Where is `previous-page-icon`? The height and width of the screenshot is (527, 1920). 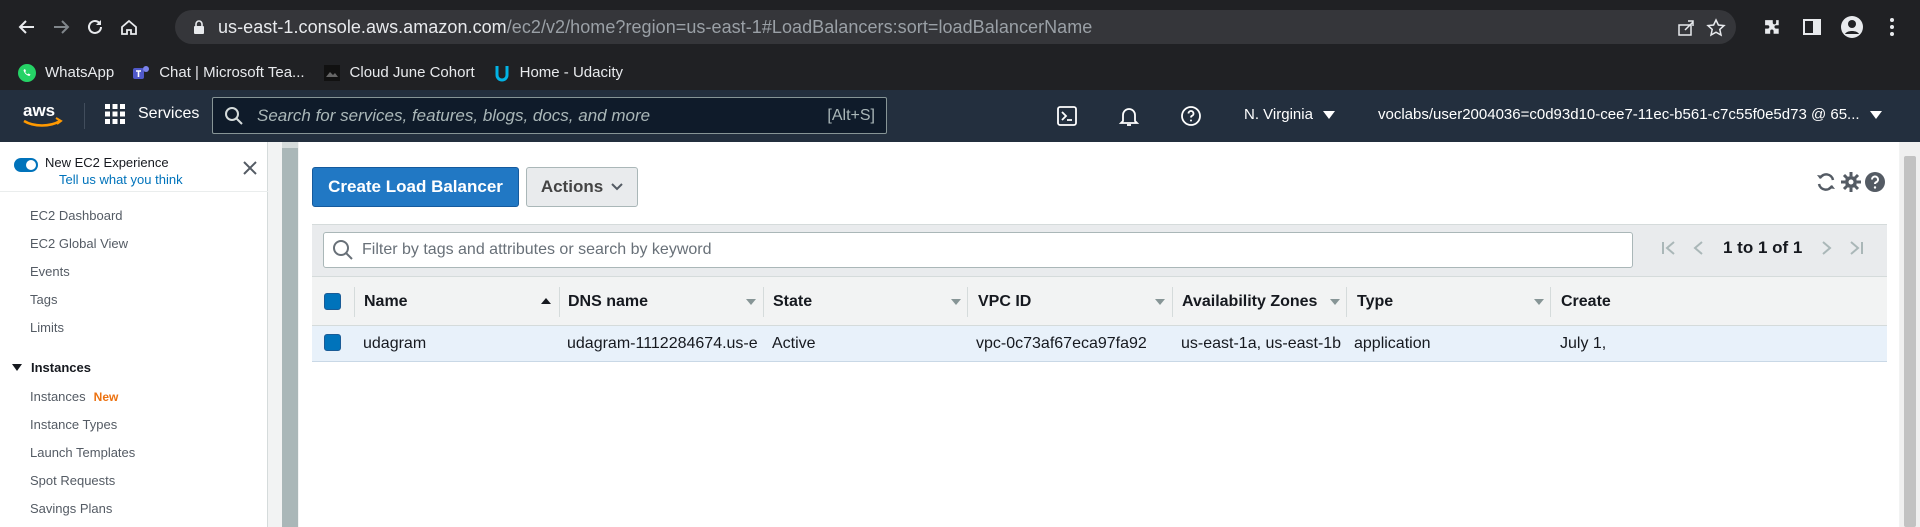 previous-page-icon is located at coordinates (1699, 248).